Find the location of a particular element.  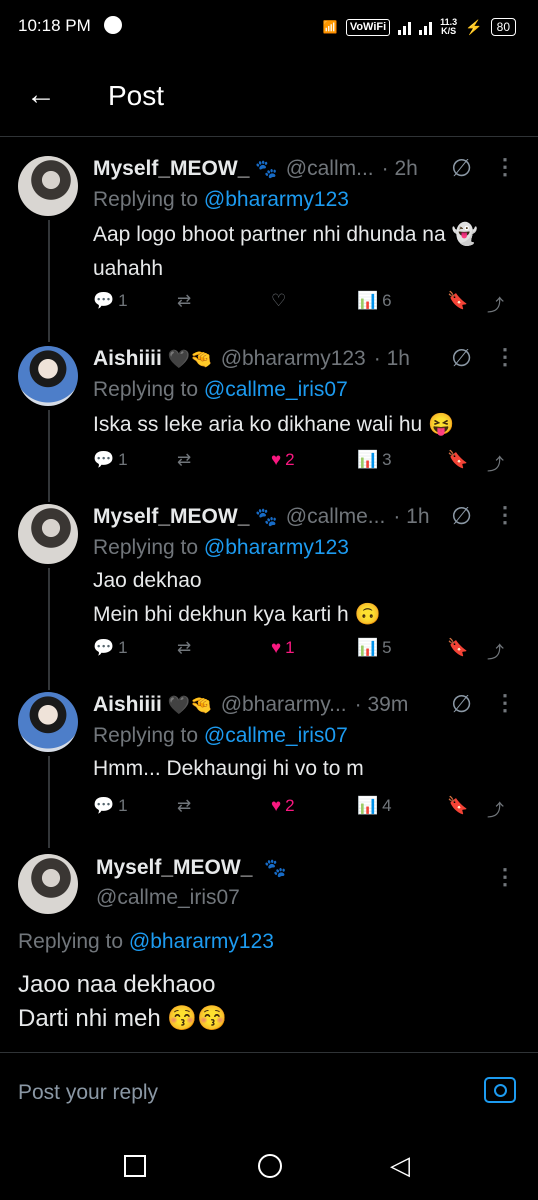

views-button: 📊 6 is located at coordinates (374, 301).